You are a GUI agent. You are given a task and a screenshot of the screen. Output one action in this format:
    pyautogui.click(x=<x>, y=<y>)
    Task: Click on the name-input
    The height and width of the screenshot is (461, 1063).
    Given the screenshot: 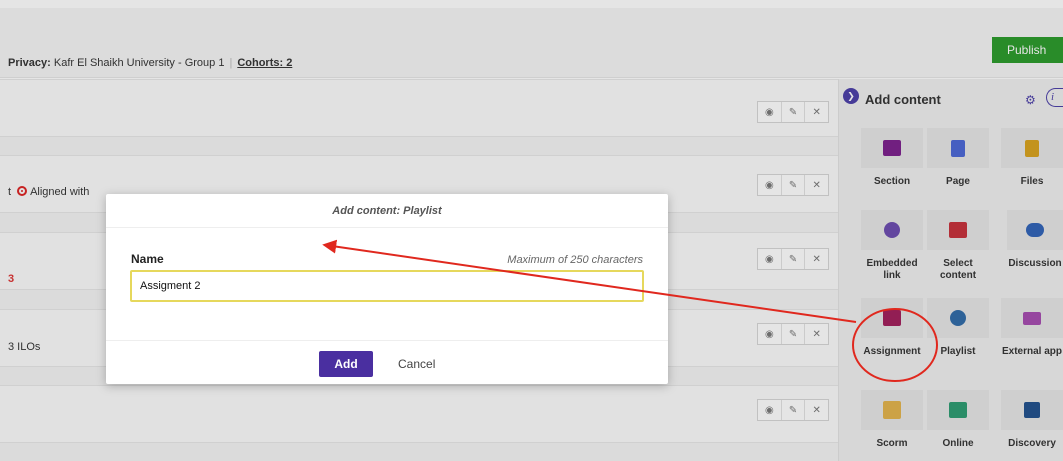 What is the action you would take?
    pyautogui.click(x=387, y=286)
    